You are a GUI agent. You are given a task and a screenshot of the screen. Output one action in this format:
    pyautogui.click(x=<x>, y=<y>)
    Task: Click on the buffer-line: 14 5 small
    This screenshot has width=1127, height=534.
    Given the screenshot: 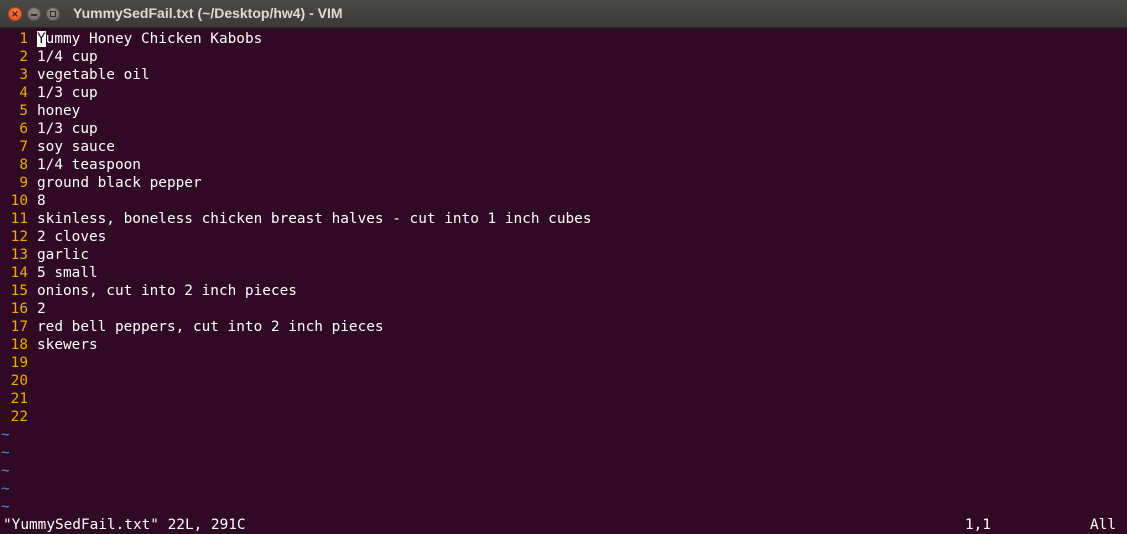 What is the action you would take?
    pyautogui.click(x=563, y=273)
    